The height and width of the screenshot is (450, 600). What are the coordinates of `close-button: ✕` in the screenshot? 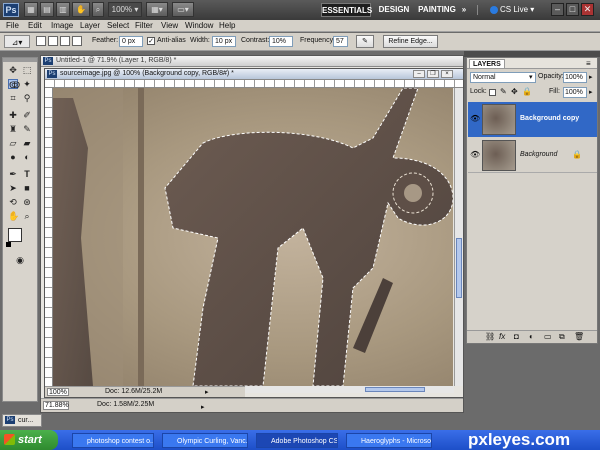 It's located at (587, 9).